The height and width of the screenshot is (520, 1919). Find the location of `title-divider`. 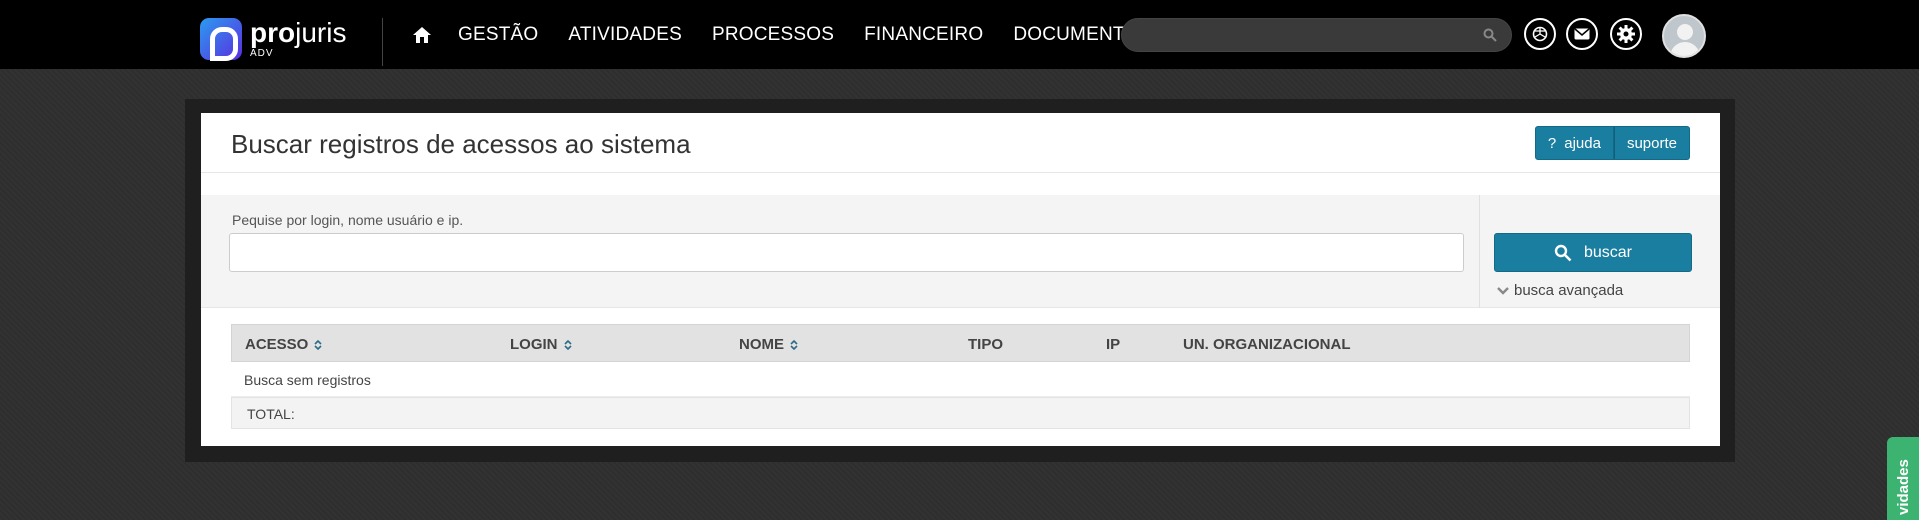

title-divider is located at coordinates (960, 172).